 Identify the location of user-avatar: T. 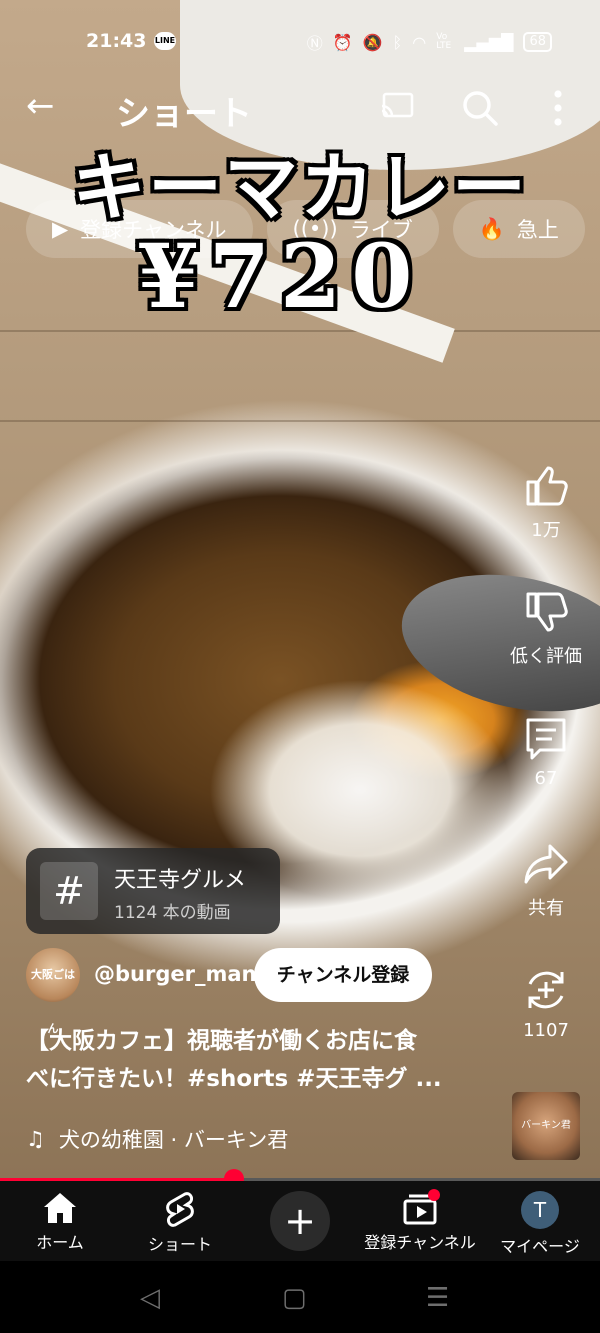
(540, 1210).